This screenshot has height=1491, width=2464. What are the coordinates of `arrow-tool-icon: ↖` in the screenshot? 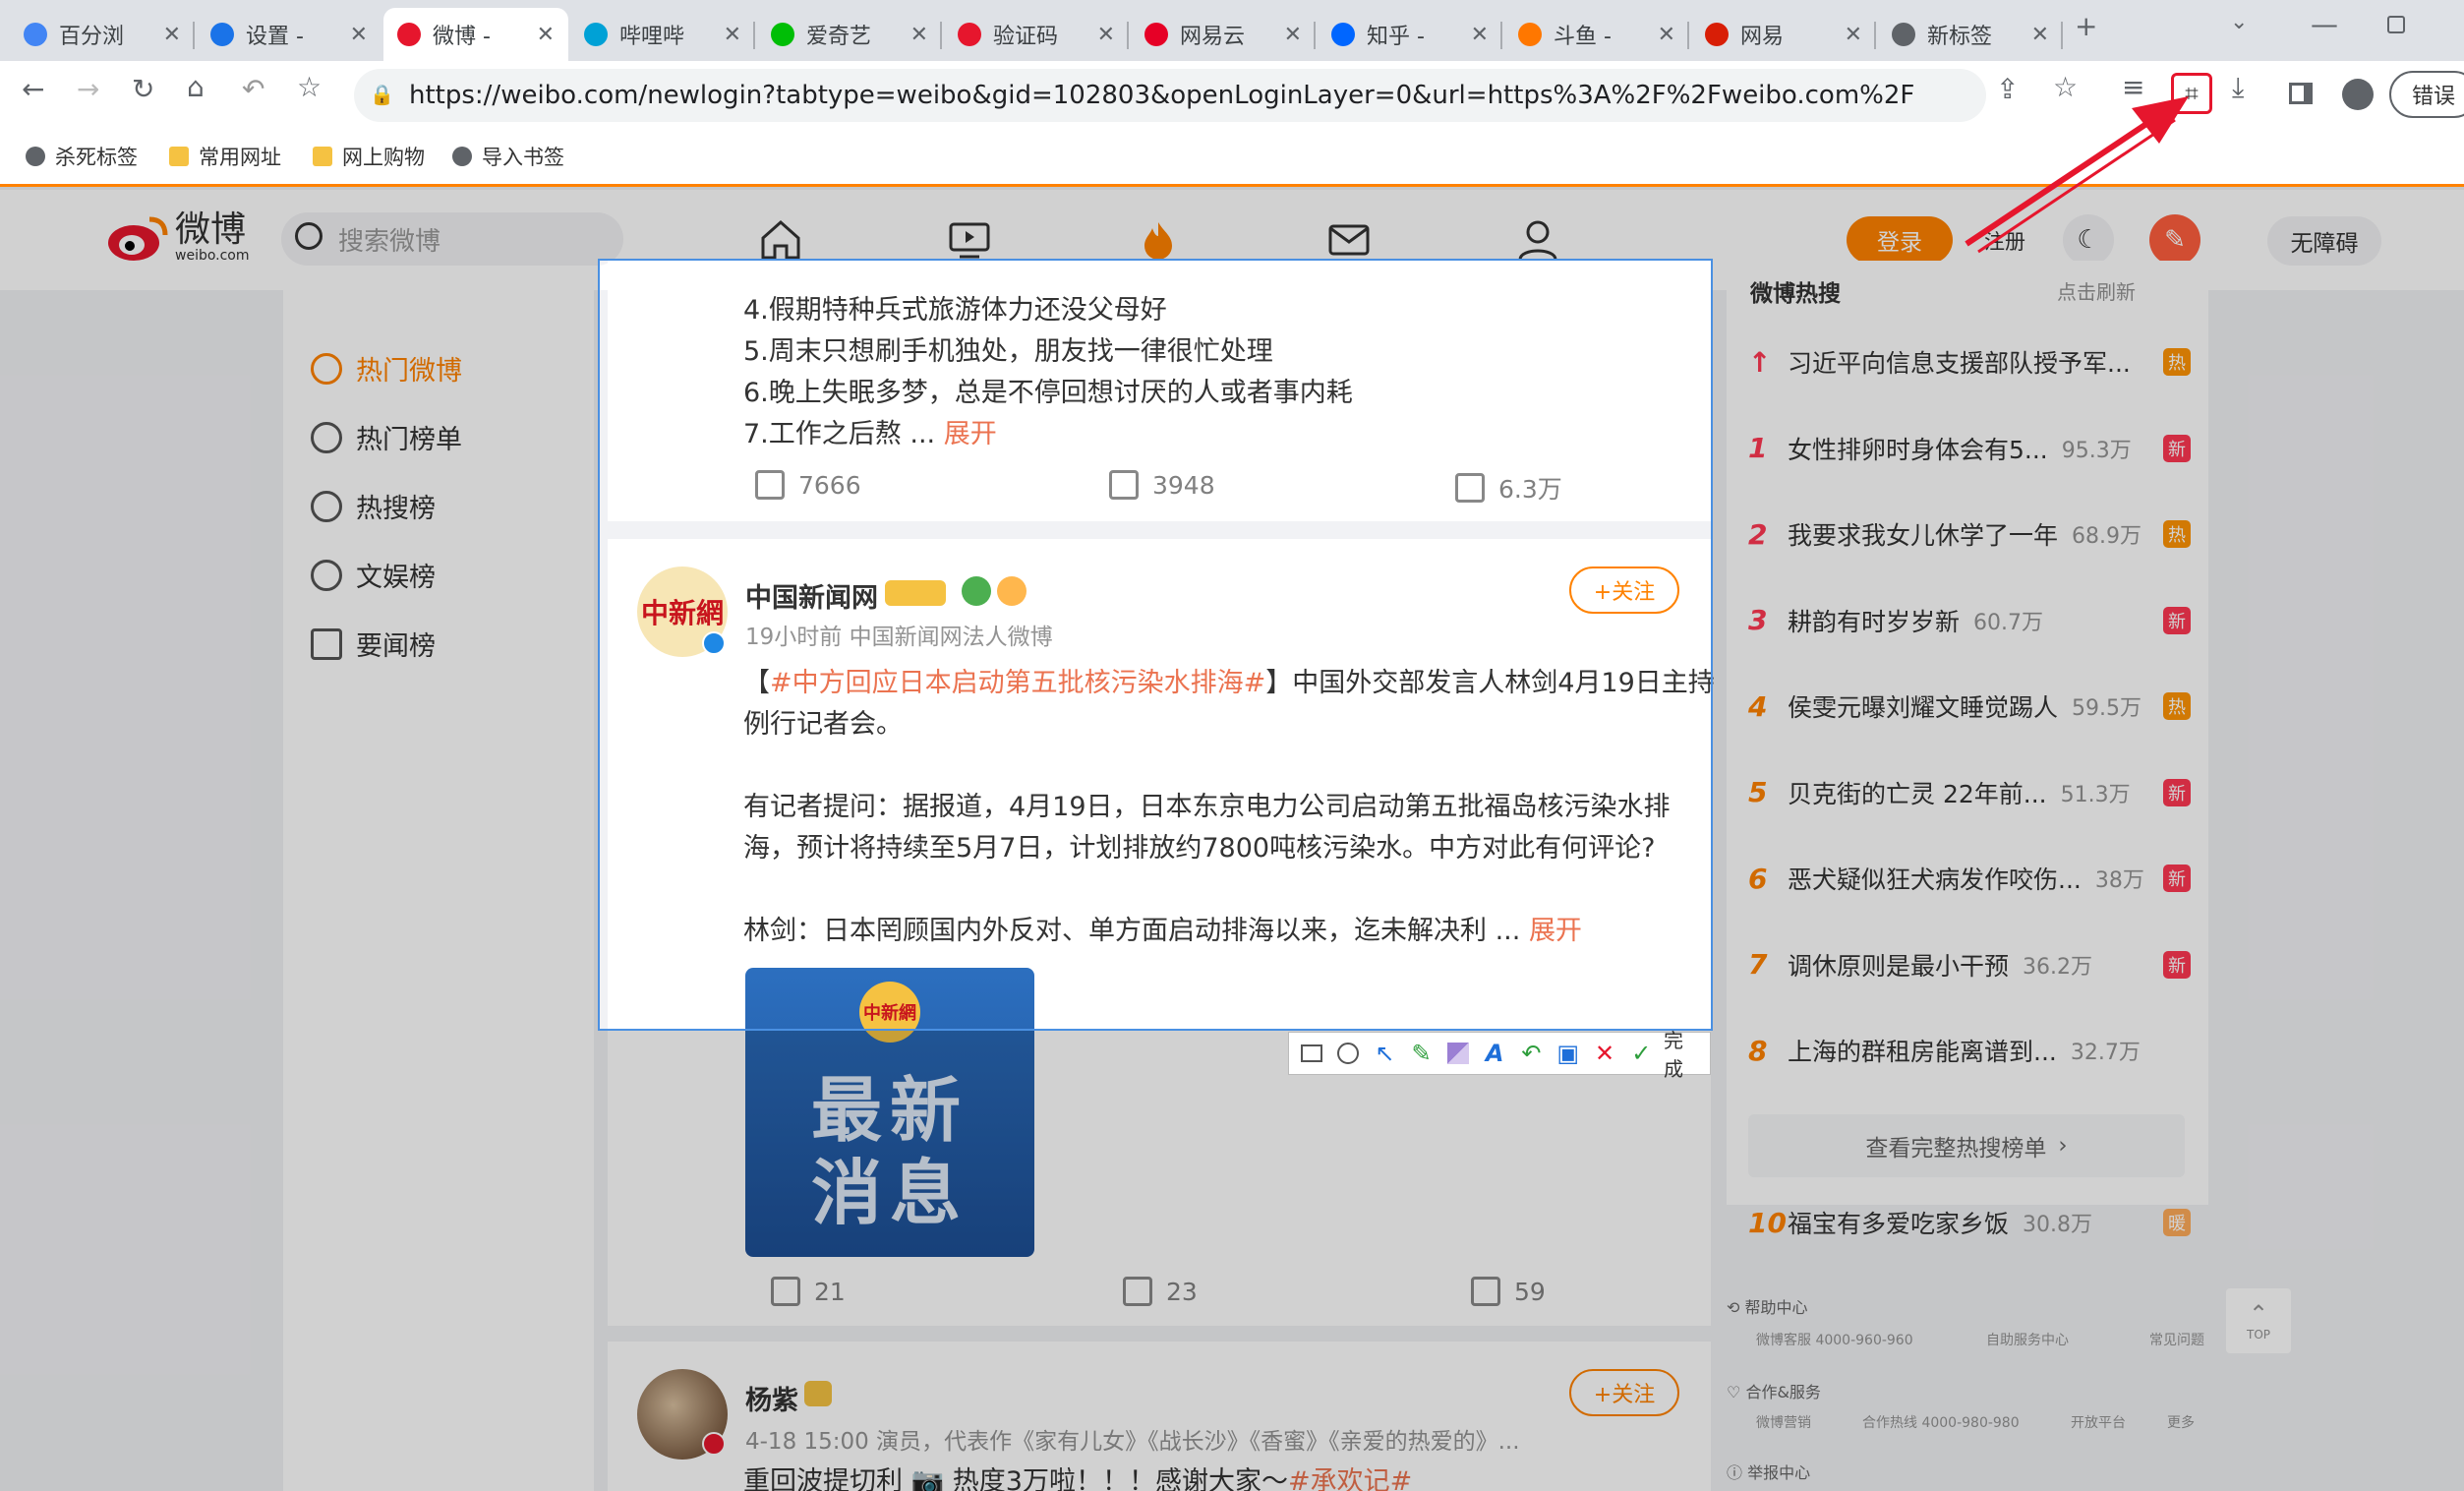 It's located at (1385, 1053).